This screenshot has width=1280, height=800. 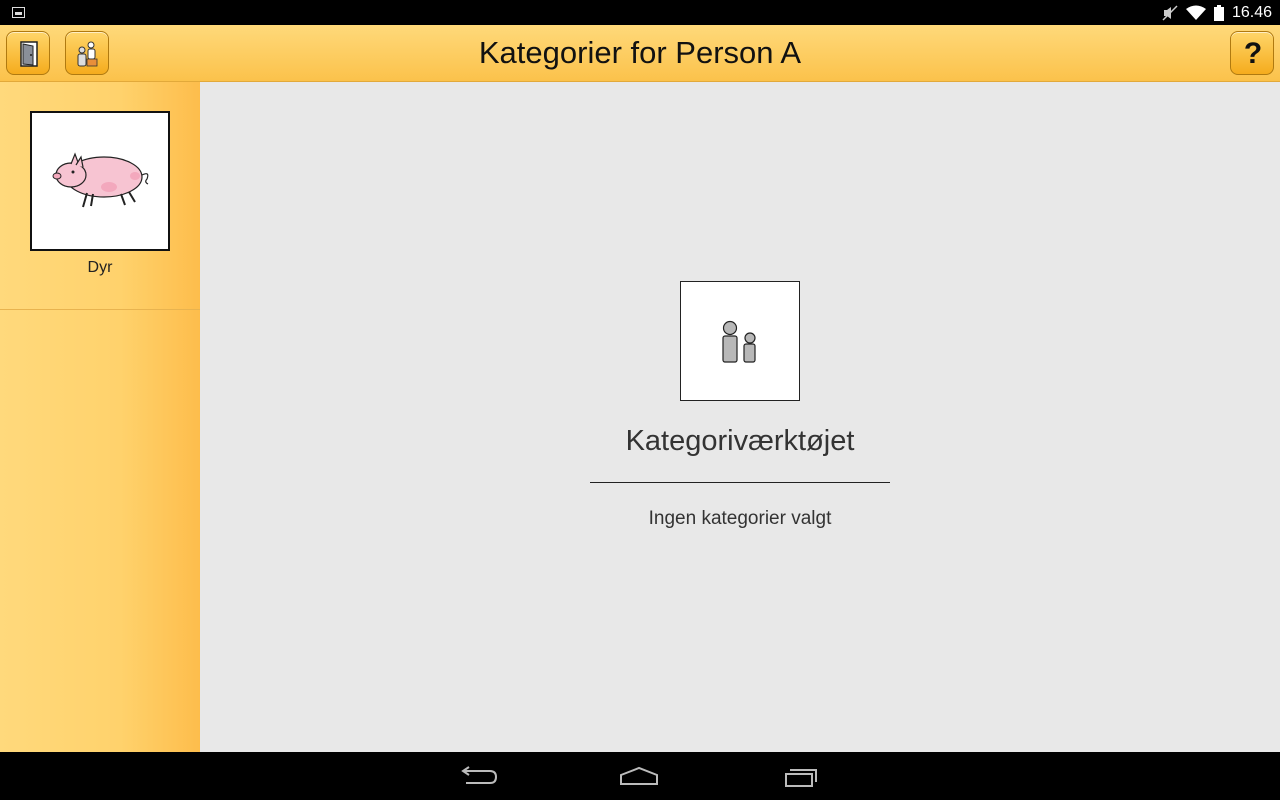 I want to click on action-bar: Kategorier for Person A ?, so click(x=640, y=53).